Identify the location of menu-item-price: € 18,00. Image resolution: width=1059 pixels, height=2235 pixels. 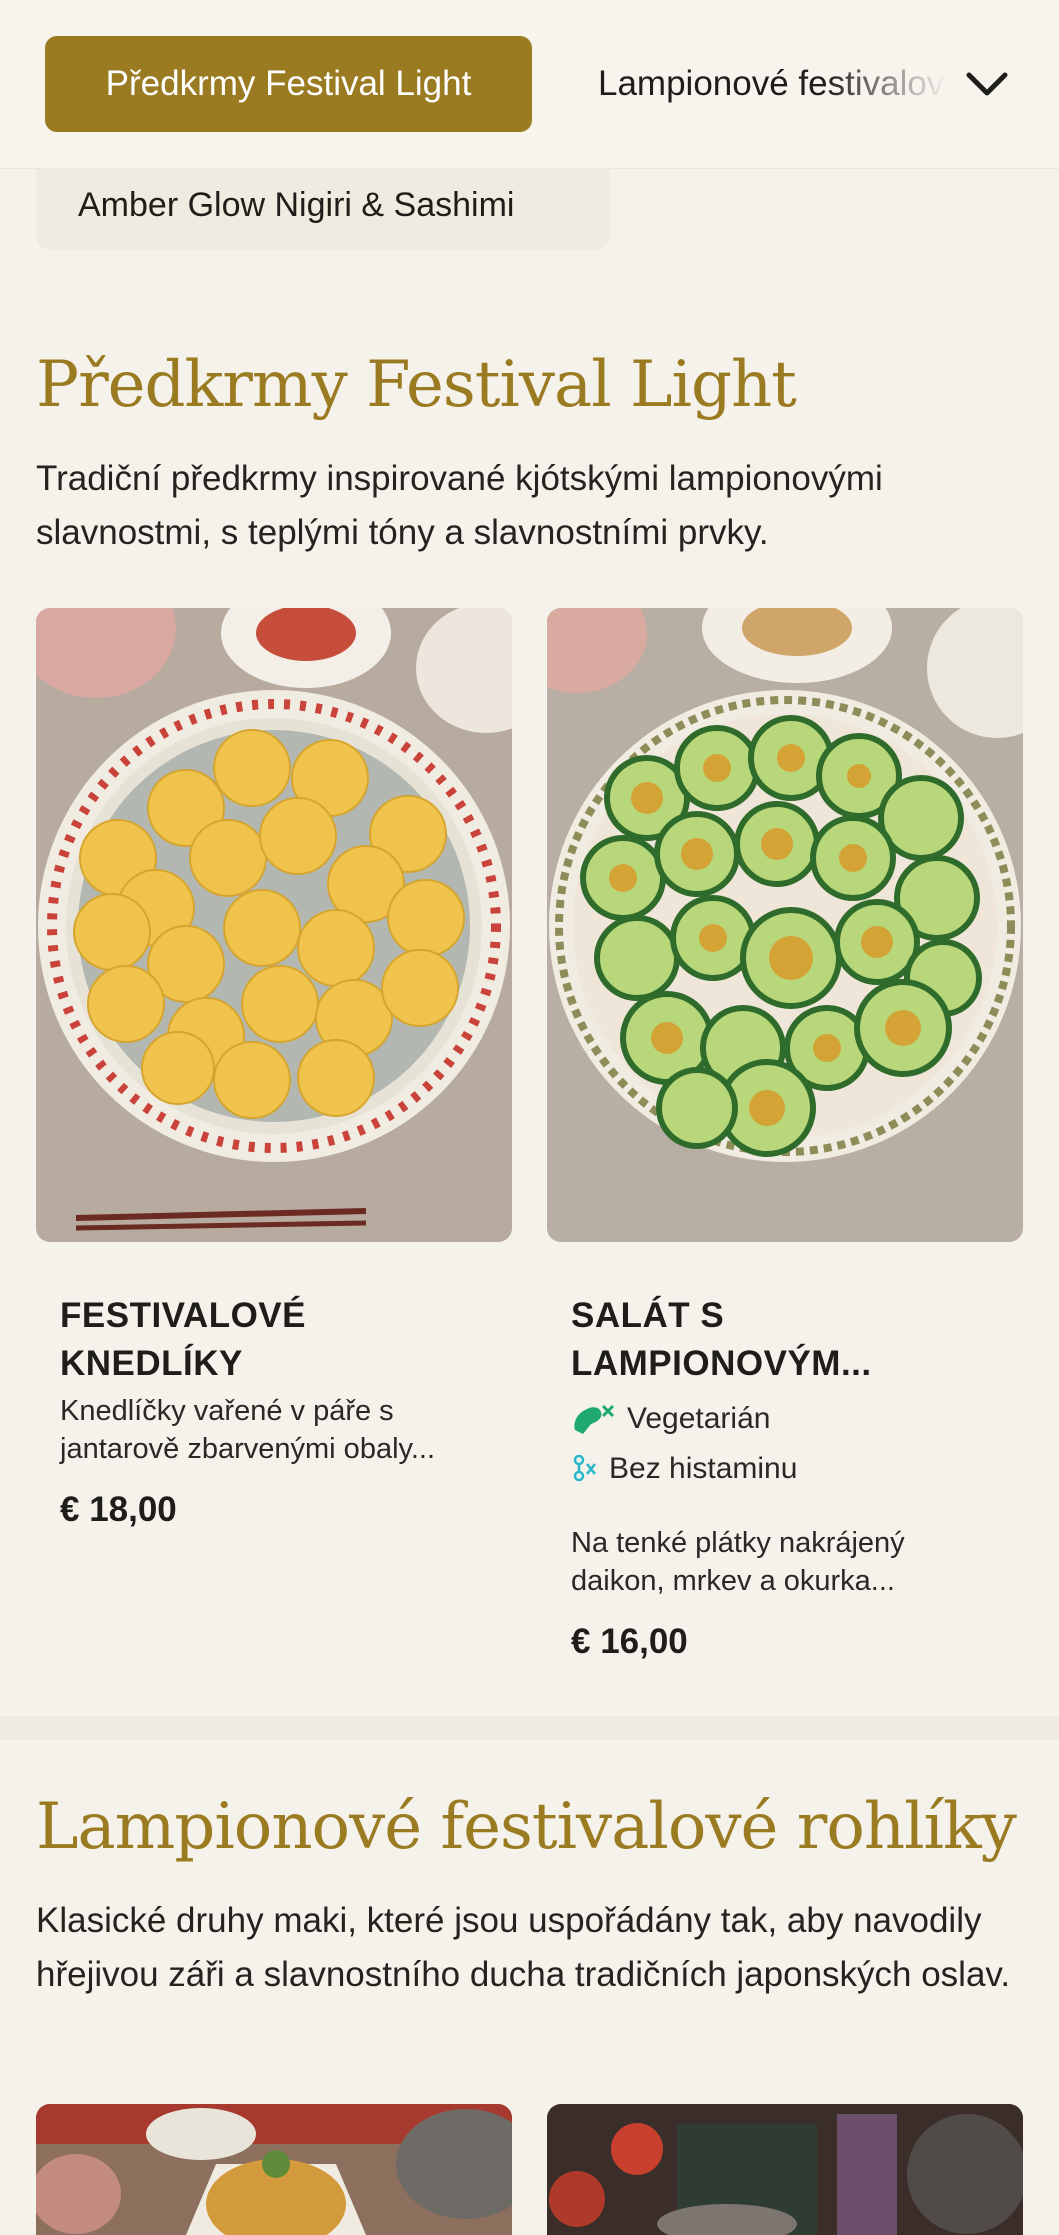
(118, 1509).